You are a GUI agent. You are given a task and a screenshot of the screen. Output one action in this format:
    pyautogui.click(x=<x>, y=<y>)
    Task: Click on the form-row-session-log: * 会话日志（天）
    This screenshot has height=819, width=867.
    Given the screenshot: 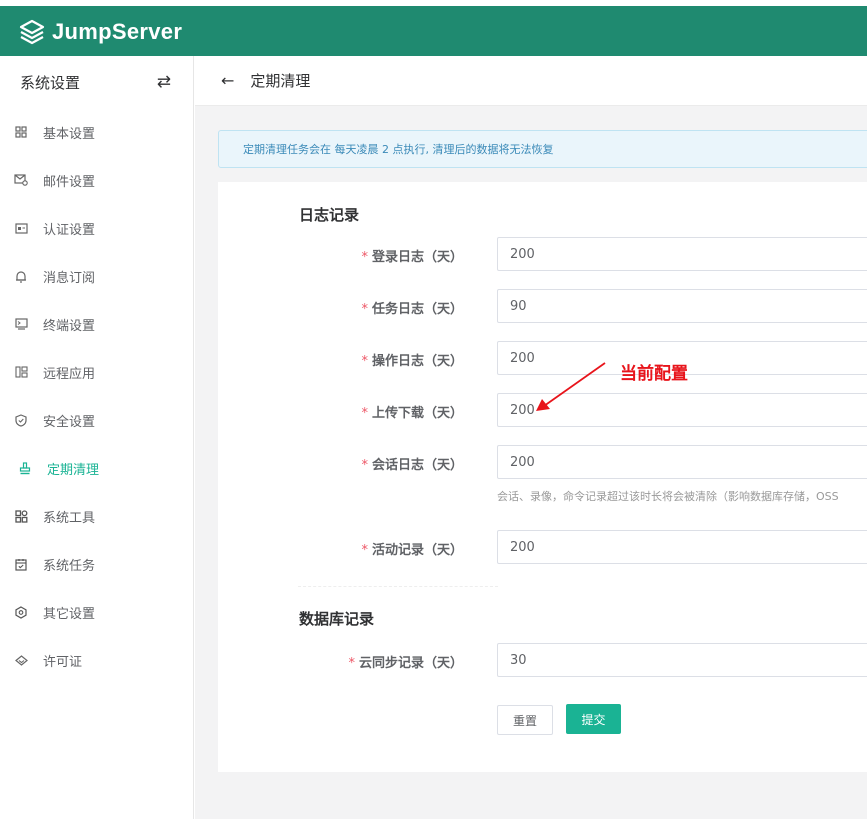 What is the action you would take?
    pyautogui.click(x=542, y=463)
    